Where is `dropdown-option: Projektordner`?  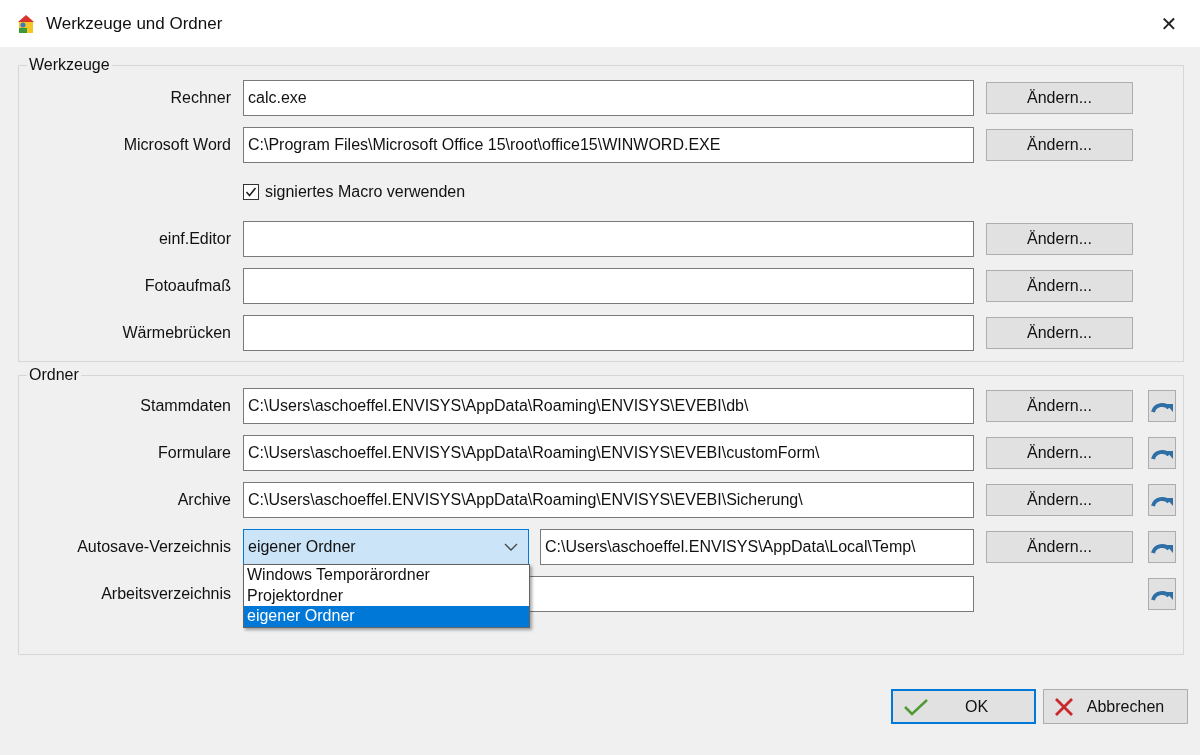
dropdown-option: Projektordner is located at coordinates (386, 595).